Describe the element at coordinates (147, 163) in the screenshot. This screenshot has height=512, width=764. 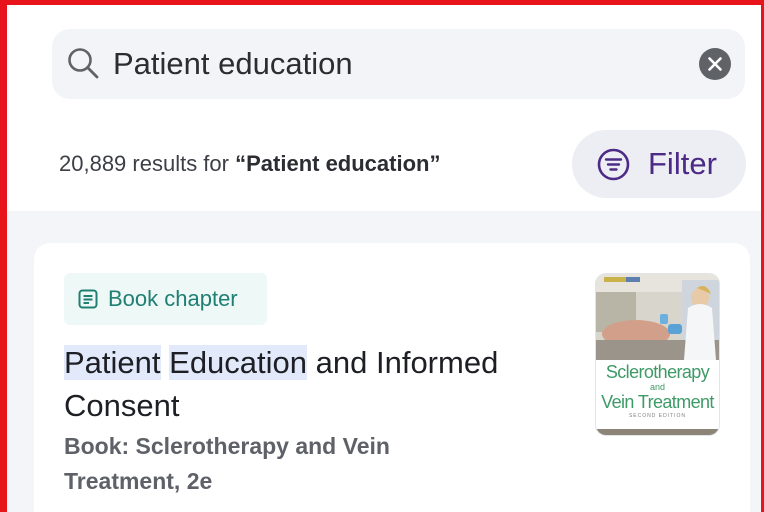
I see `results-prefix: 20,889 results for` at that location.